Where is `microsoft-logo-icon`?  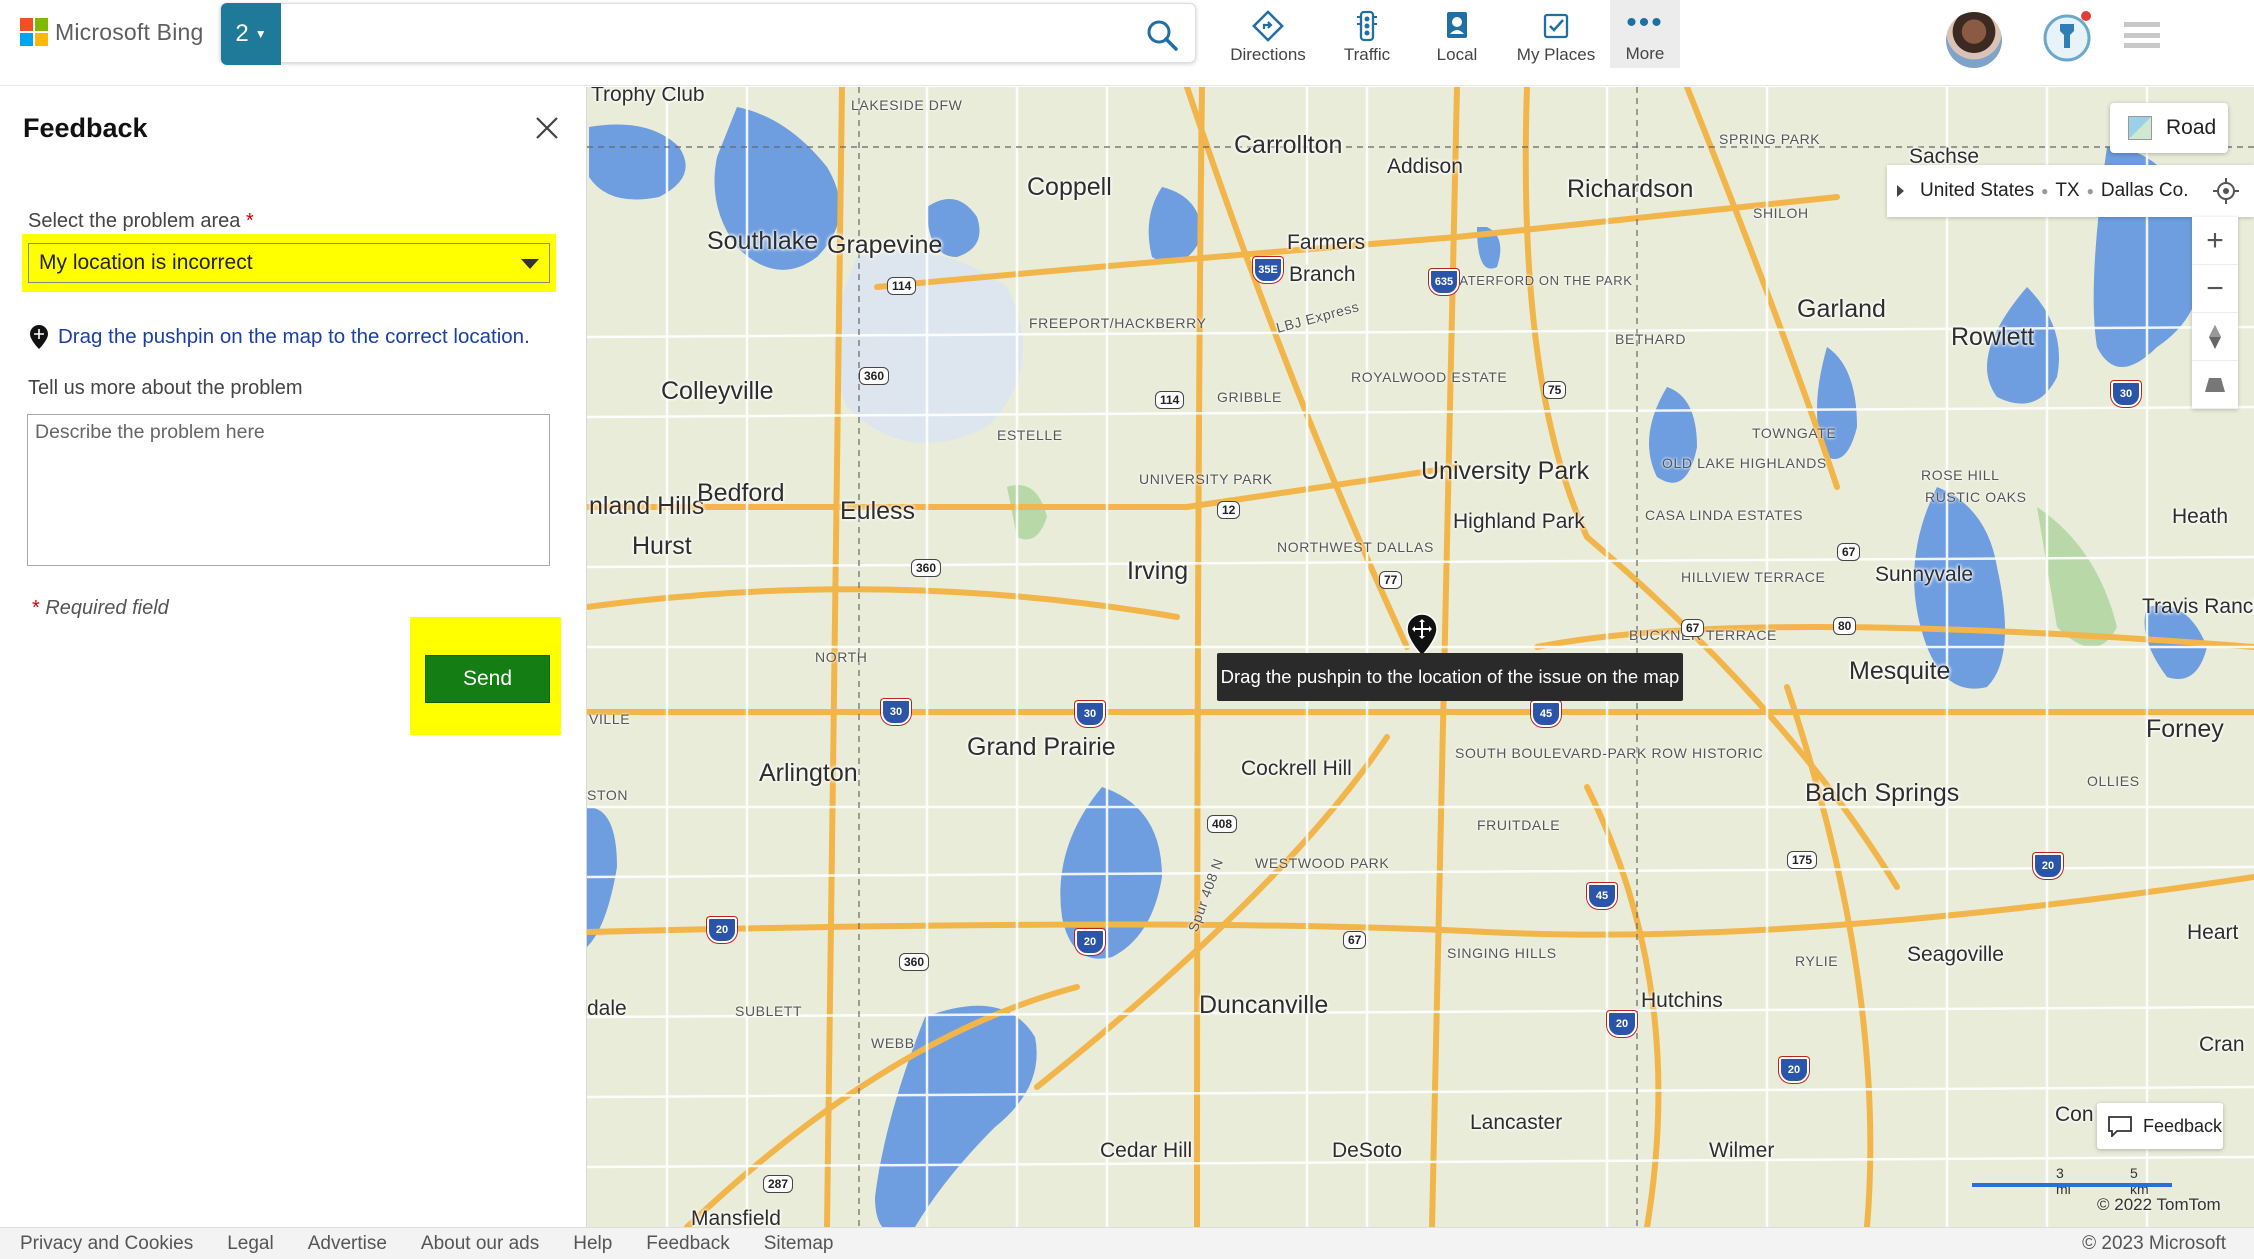 microsoft-logo-icon is located at coordinates (34, 32).